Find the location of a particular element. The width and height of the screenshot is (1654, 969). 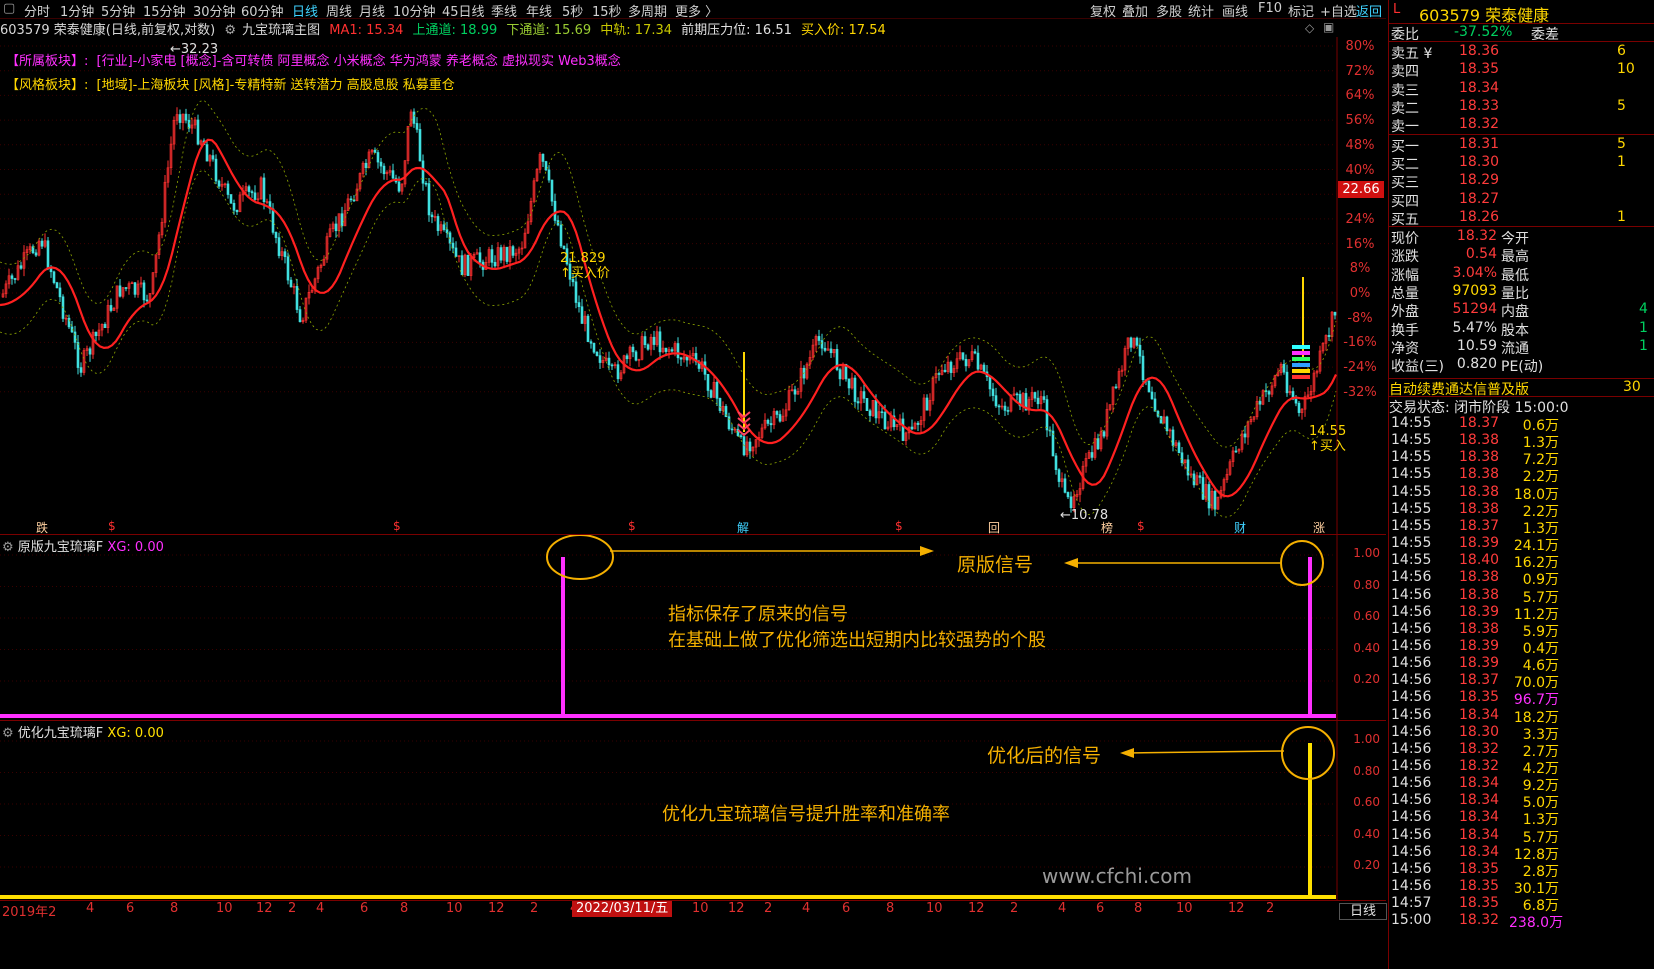

toolbar-button-0: 复权 is located at coordinates (1103, 10).